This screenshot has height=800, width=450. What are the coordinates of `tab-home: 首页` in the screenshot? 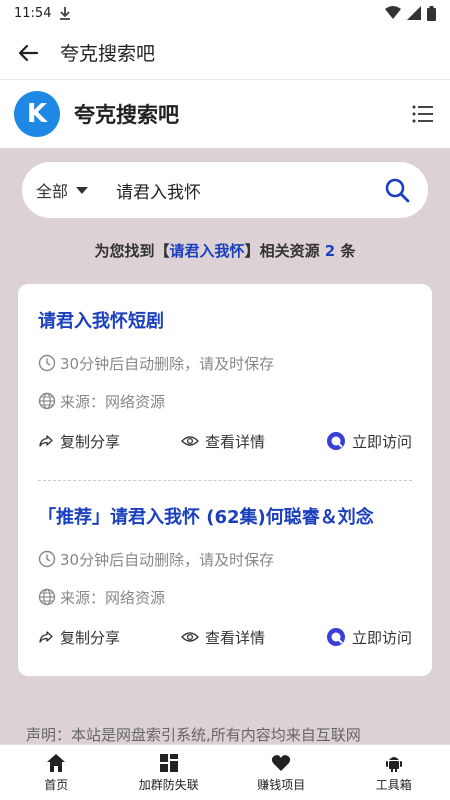 It's located at (56, 772).